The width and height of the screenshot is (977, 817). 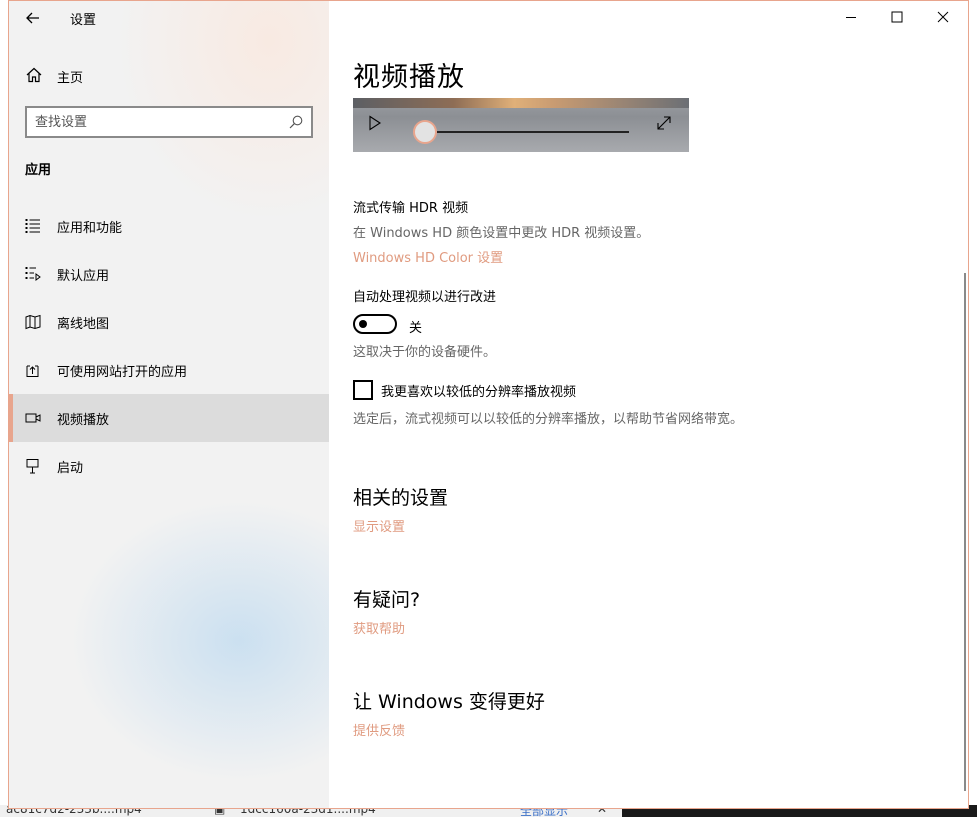 What do you see at coordinates (363, 324) in the screenshot?
I see `toggle-knob` at bounding box center [363, 324].